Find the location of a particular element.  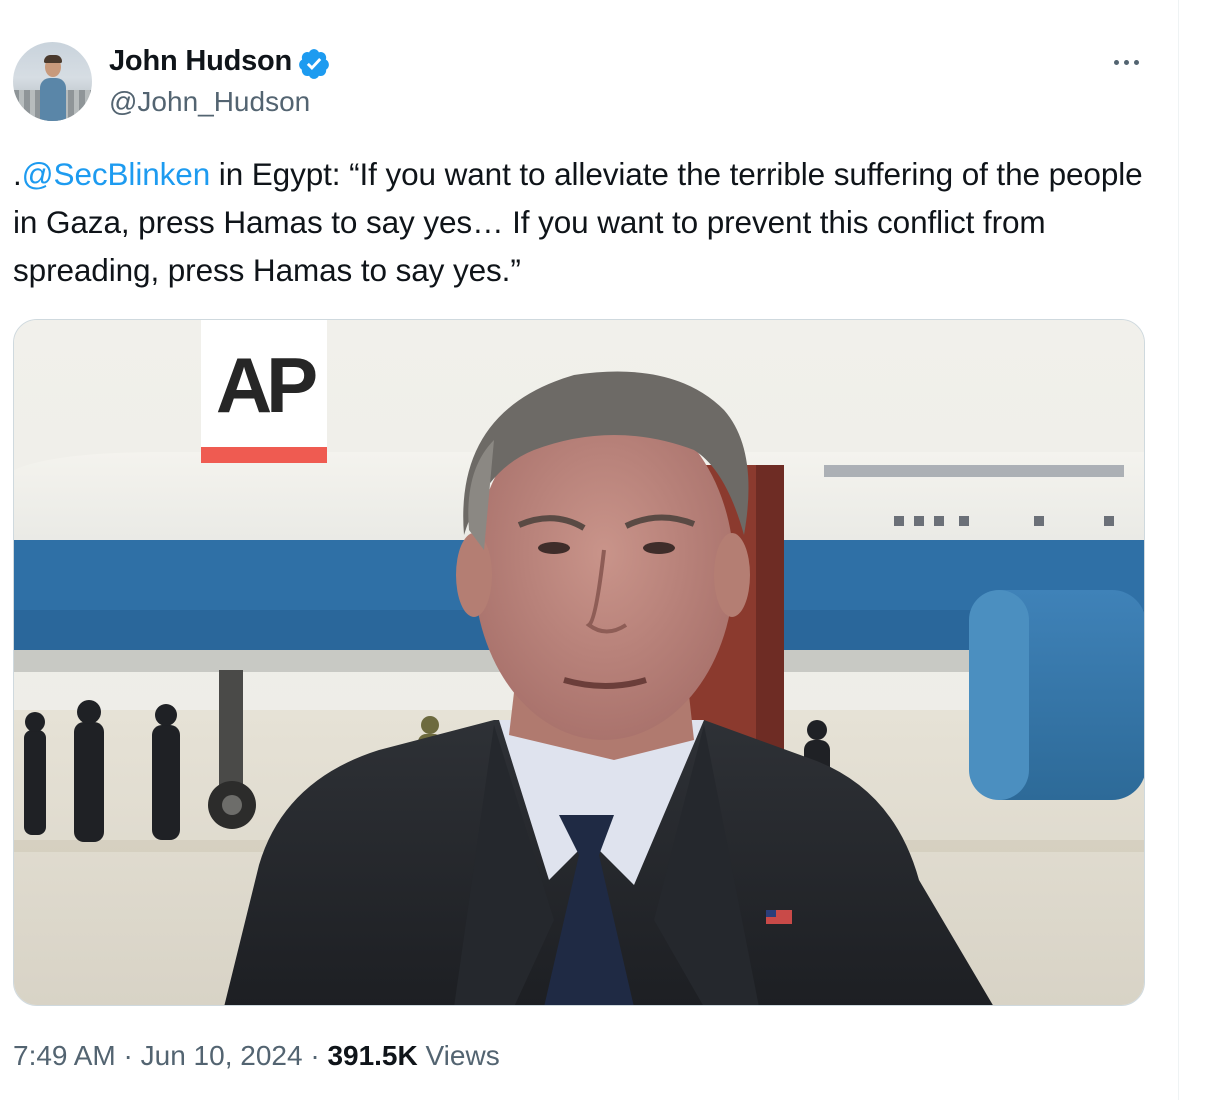

column-divider is located at coordinates (1178, 550).